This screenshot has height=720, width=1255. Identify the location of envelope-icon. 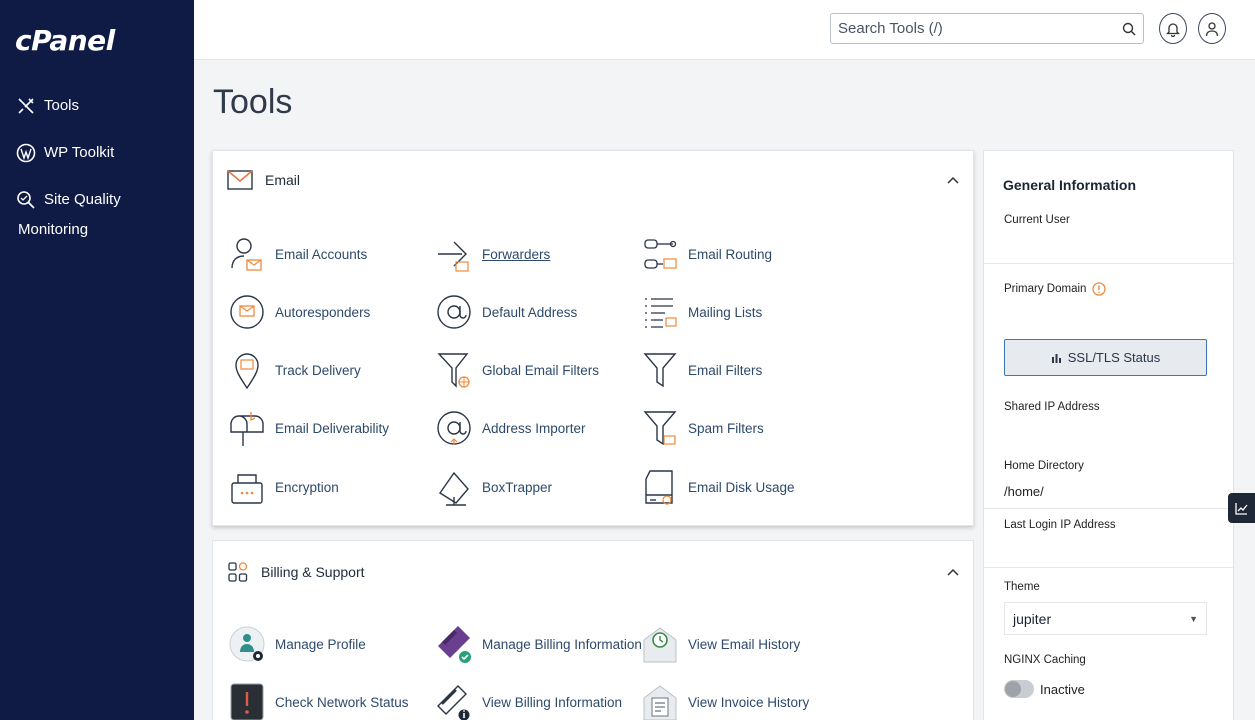
(240, 180).